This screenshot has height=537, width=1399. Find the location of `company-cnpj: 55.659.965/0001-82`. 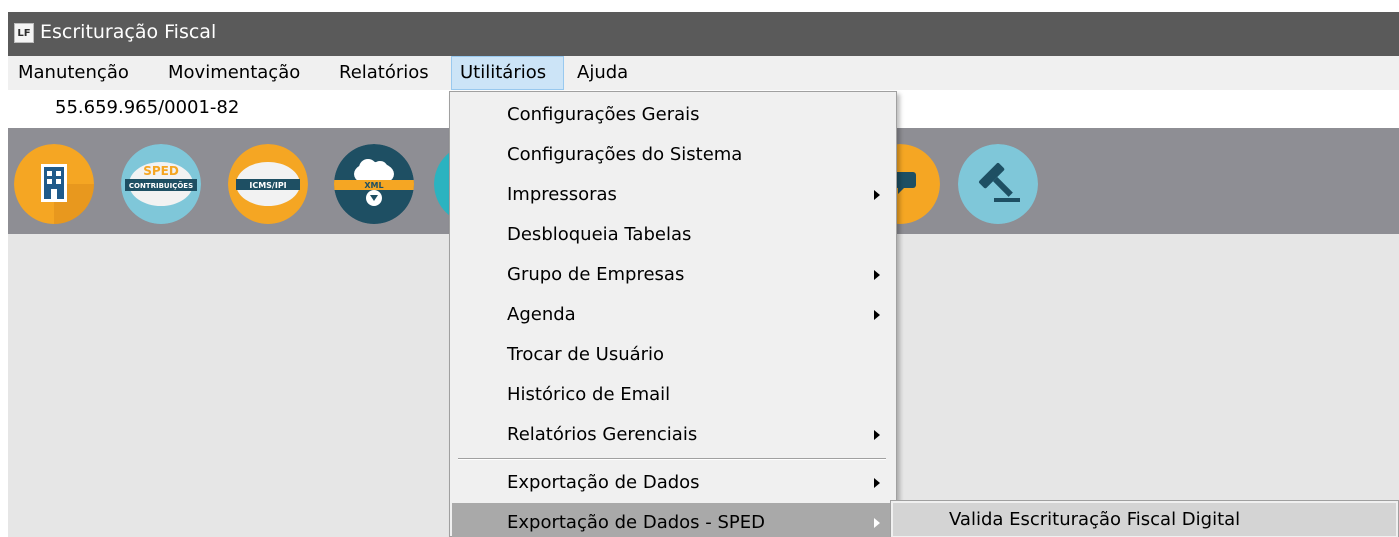

company-cnpj: 55.659.965/0001-82 is located at coordinates (147, 107).